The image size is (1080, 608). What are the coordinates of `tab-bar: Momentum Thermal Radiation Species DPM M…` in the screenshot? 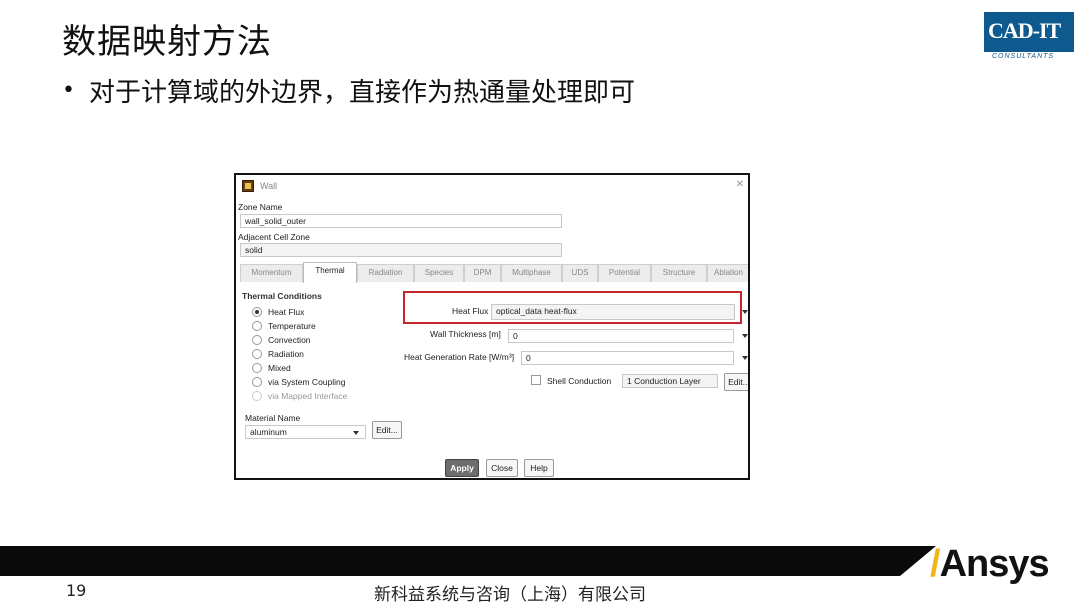 It's located at (494, 272).